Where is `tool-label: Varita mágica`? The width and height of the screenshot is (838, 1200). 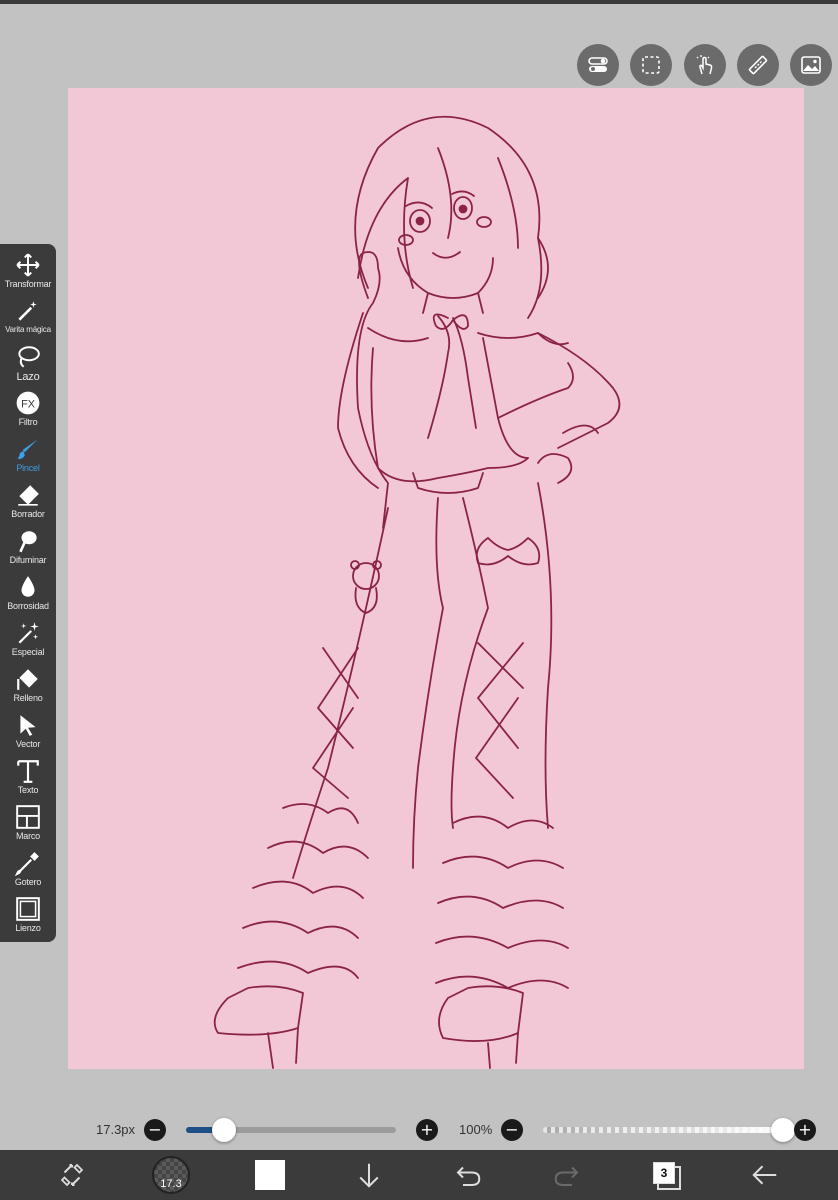
tool-label: Varita mágica is located at coordinates (28, 329).